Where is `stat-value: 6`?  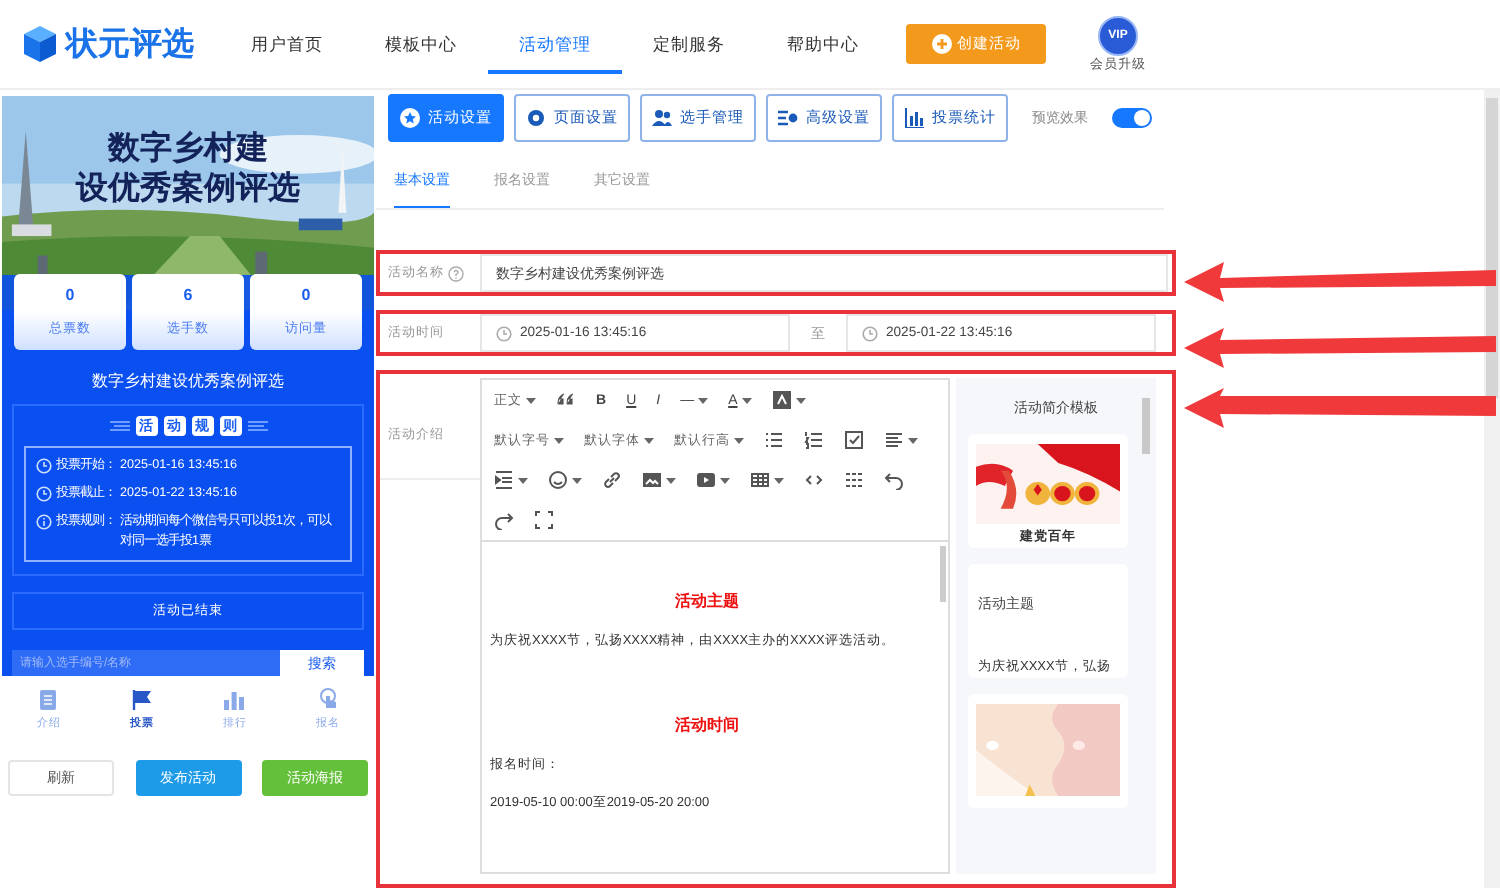
stat-value: 6 is located at coordinates (188, 295).